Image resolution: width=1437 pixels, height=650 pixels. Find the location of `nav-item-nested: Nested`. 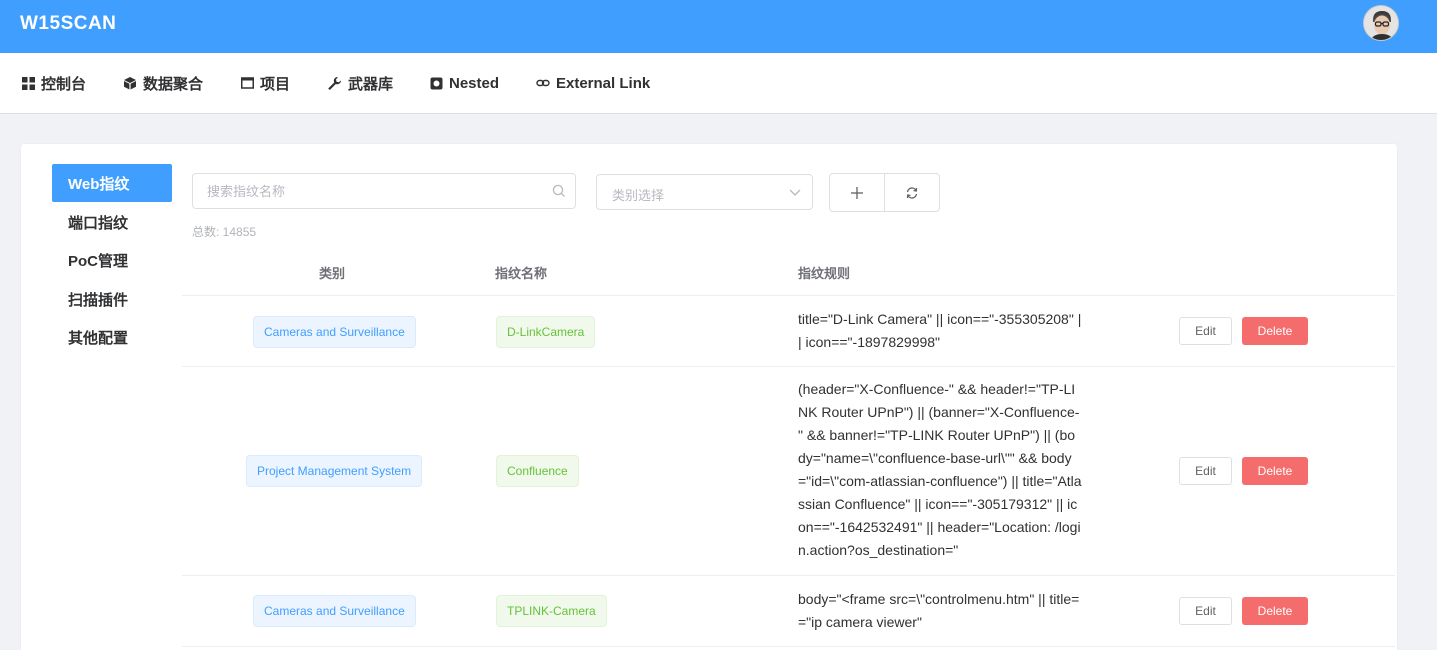

nav-item-nested: Nested is located at coordinates (464, 83).